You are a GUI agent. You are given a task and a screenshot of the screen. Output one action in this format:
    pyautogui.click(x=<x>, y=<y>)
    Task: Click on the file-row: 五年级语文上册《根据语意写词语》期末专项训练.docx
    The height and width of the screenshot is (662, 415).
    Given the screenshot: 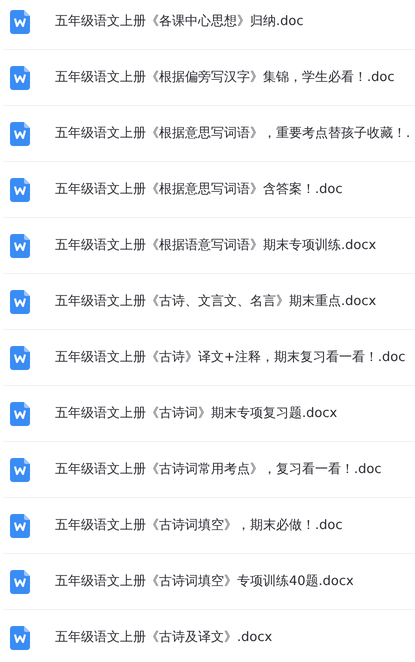 What is the action you would take?
    pyautogui.click(x=209, y=246)
    